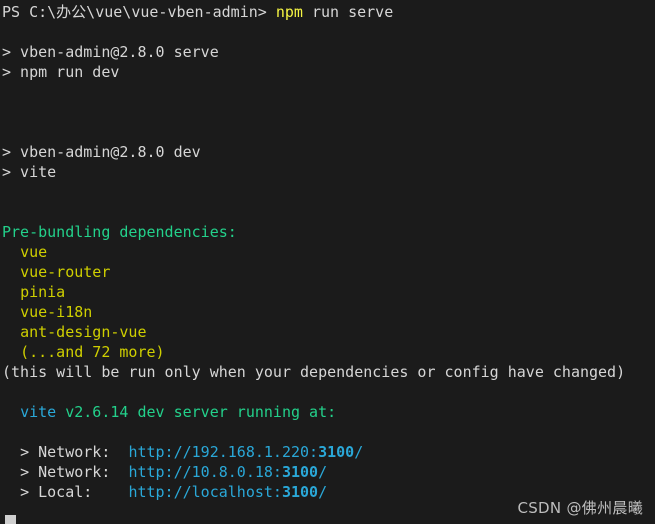 This screenshot has height=524, width=655. Describe the element at coordinates (271, 12) in the screenshot. I see `prompt-gap` at that location.